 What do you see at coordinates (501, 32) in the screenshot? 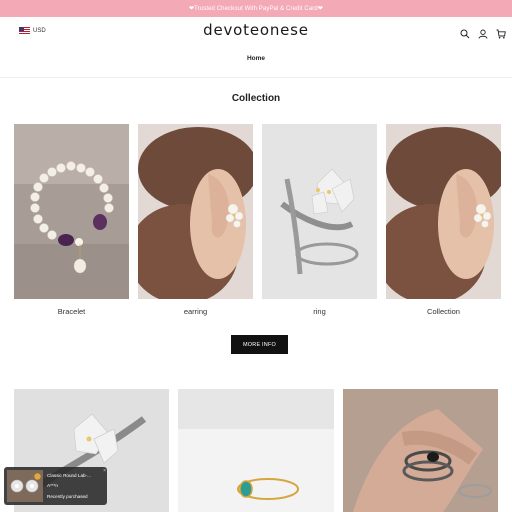
I see `cart-icon` at bounding box center [501, 32].